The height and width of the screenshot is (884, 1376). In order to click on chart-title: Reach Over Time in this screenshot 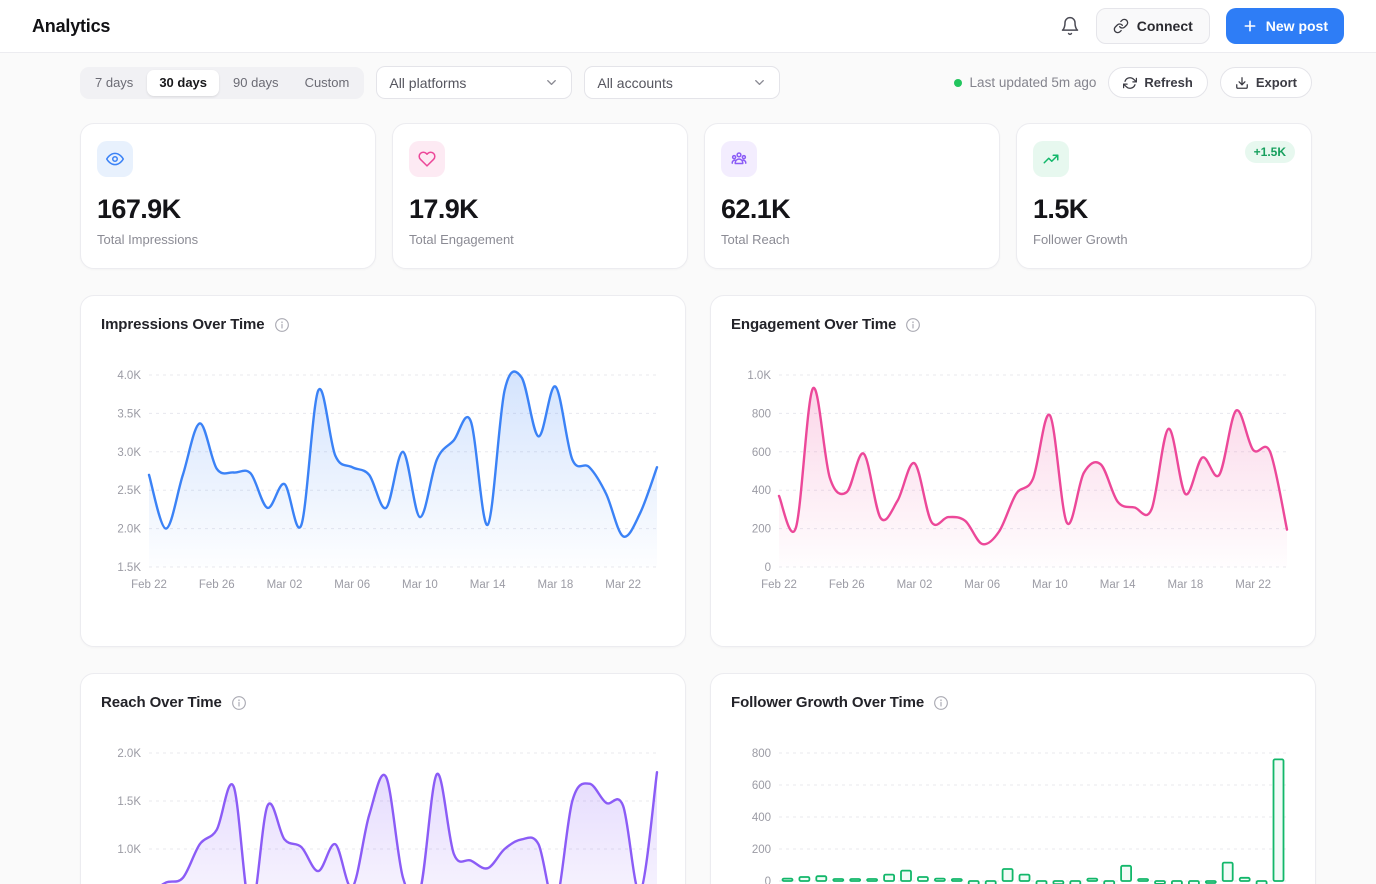, I will do `click(161, 702)`.